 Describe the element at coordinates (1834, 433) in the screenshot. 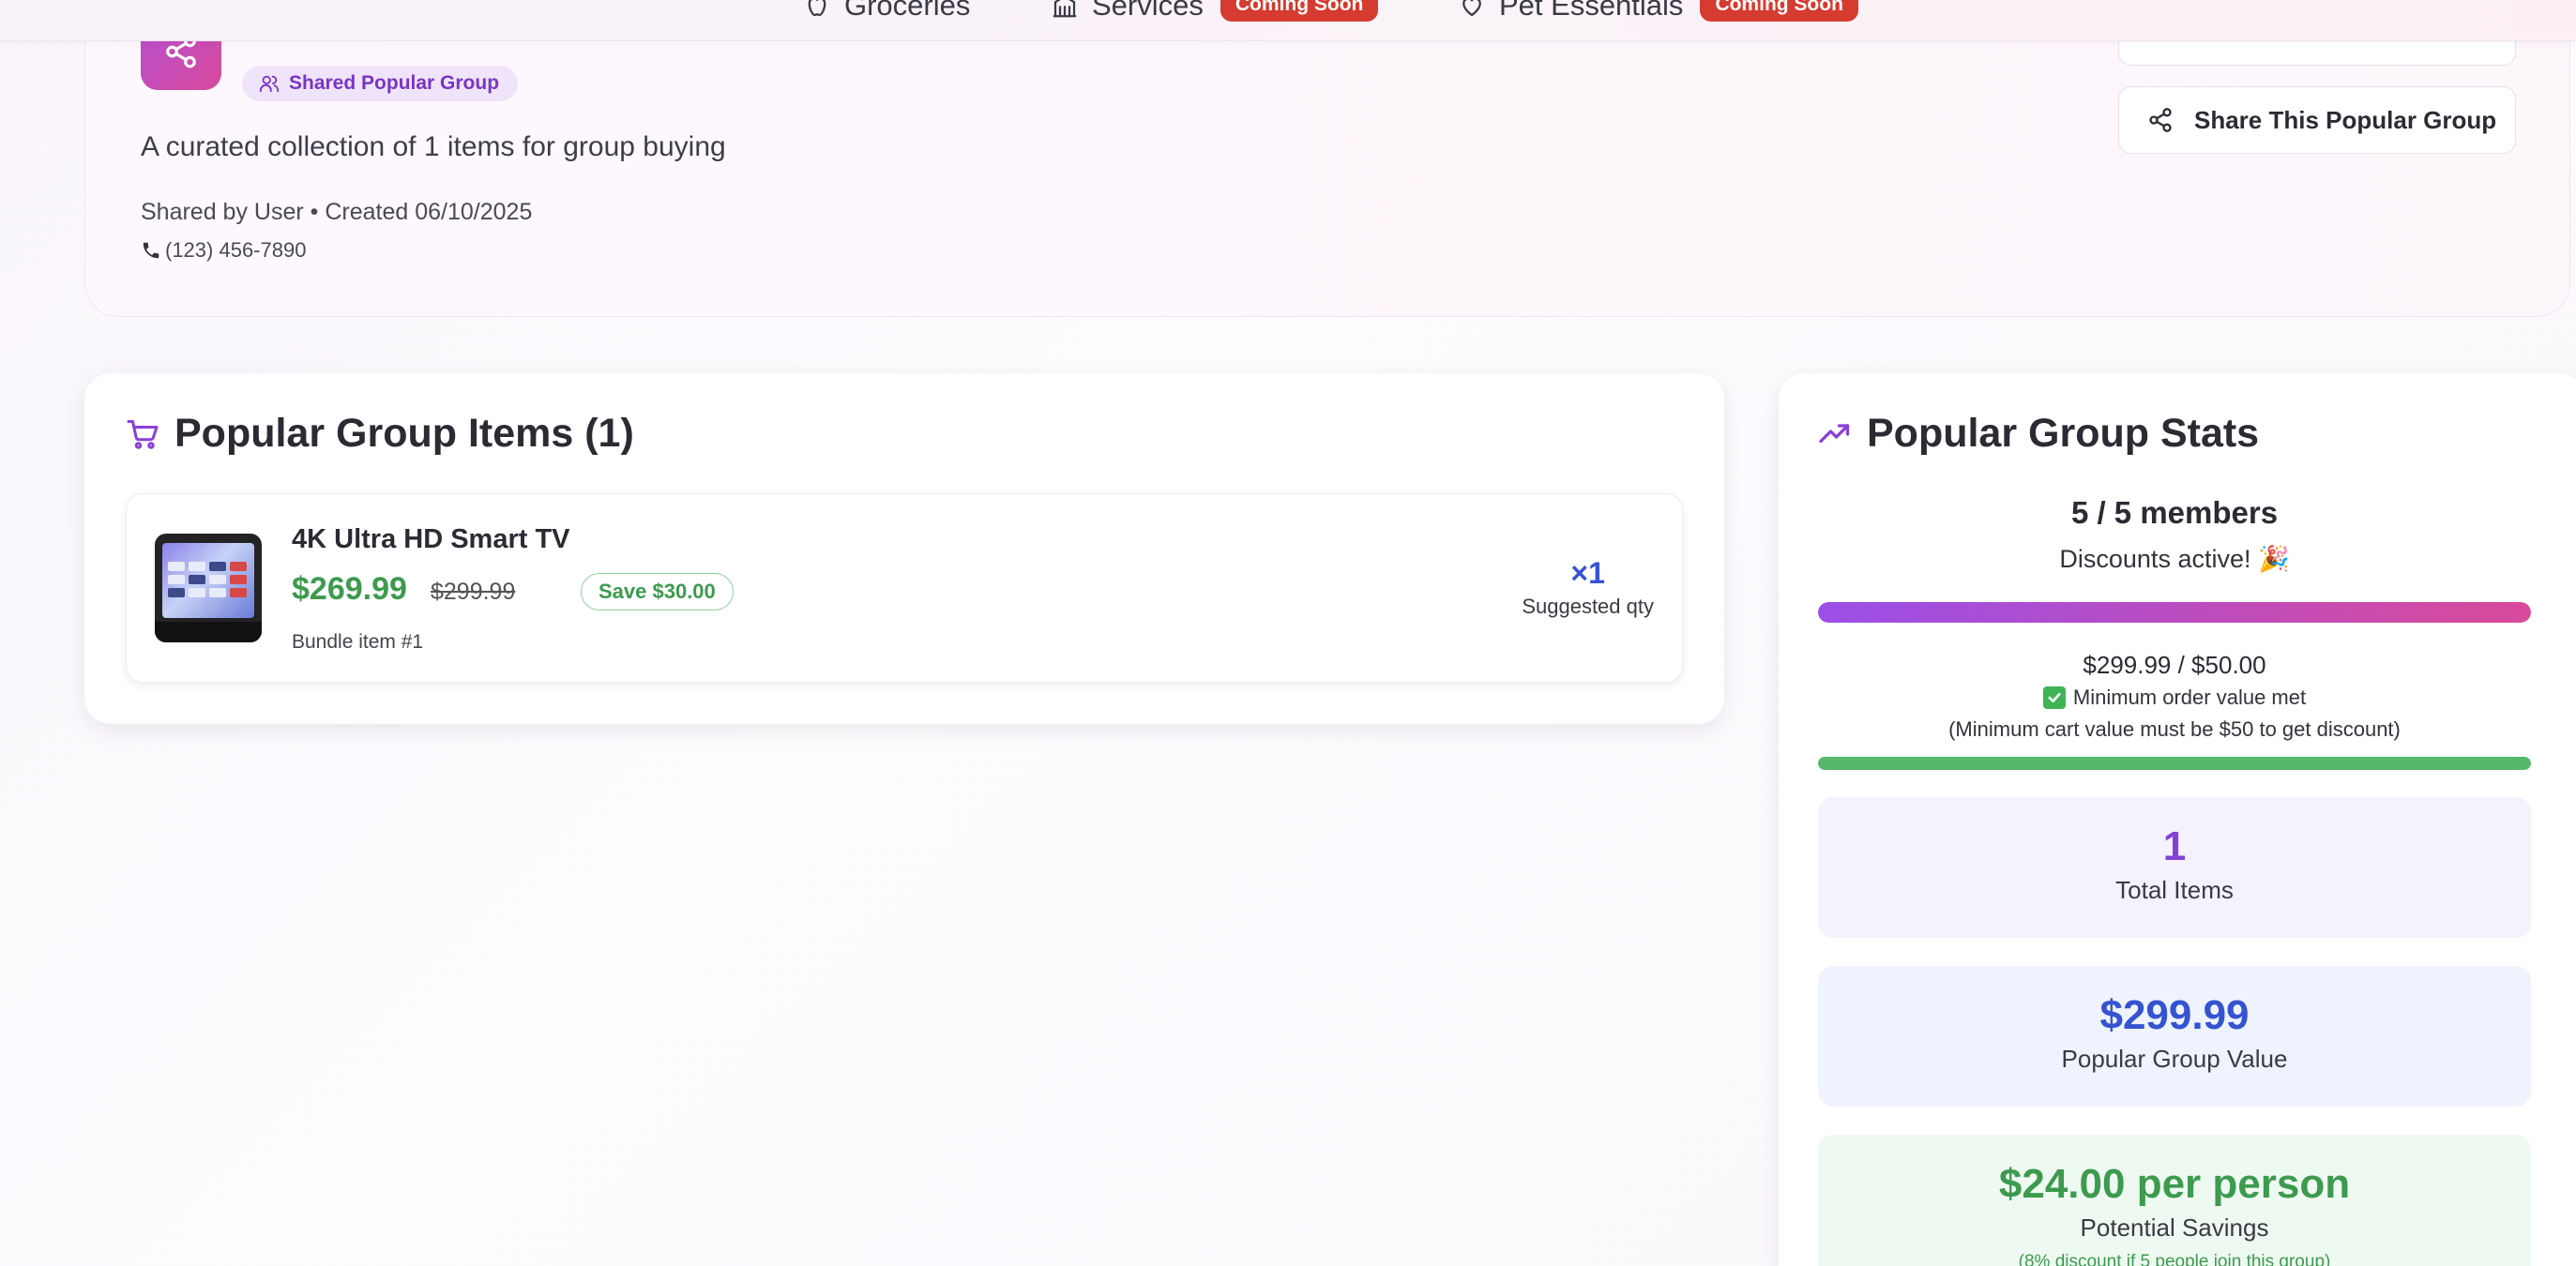

I see `trending-up-icon` at that location.